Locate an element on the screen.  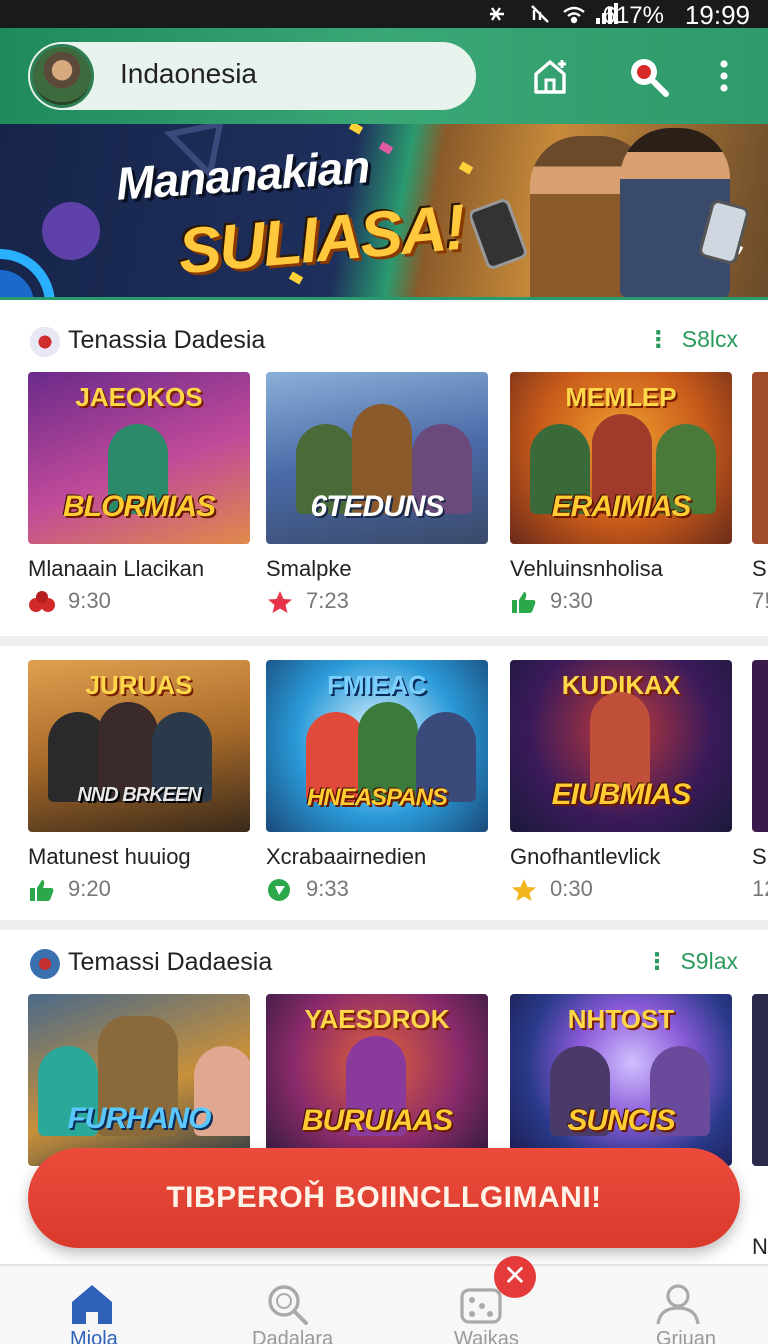
game-name: Mlanaain Llacikan is located at coordinates (116, 568).